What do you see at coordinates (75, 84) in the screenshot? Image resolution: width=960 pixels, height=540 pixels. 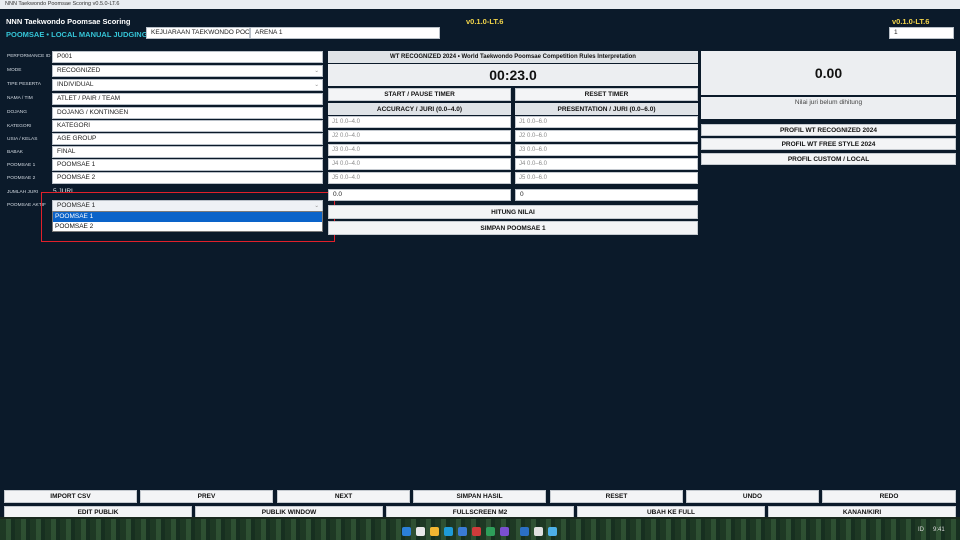 I see `tipe-peserta-value: INDIVIDUAL` at bounding box center [75, 84].